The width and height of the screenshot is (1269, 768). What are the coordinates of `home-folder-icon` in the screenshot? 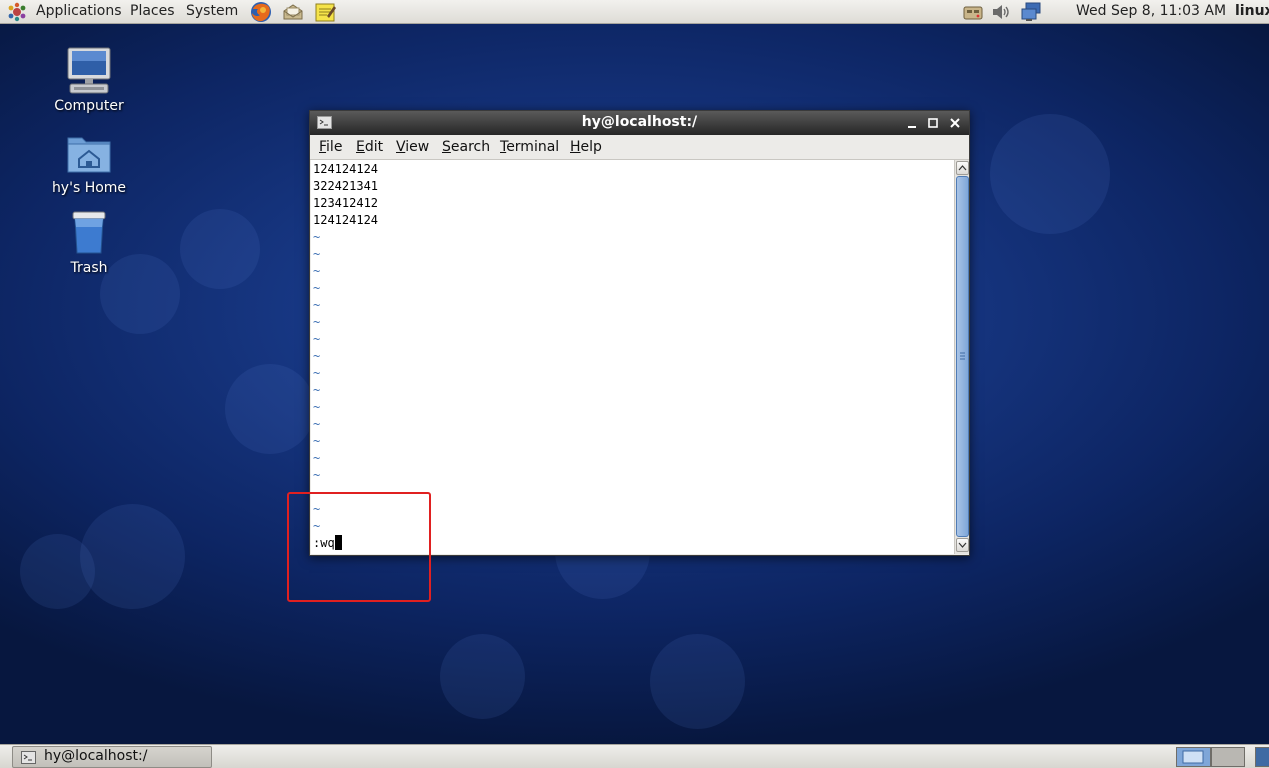 It's located at (89, 153).